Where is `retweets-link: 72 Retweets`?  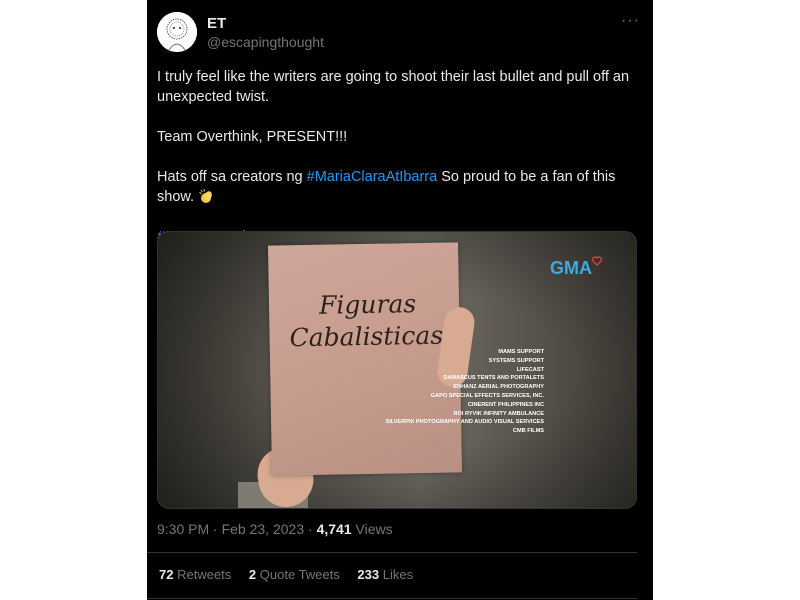
retweets-link: 72 Retweets is located at coordinates (195, 574).